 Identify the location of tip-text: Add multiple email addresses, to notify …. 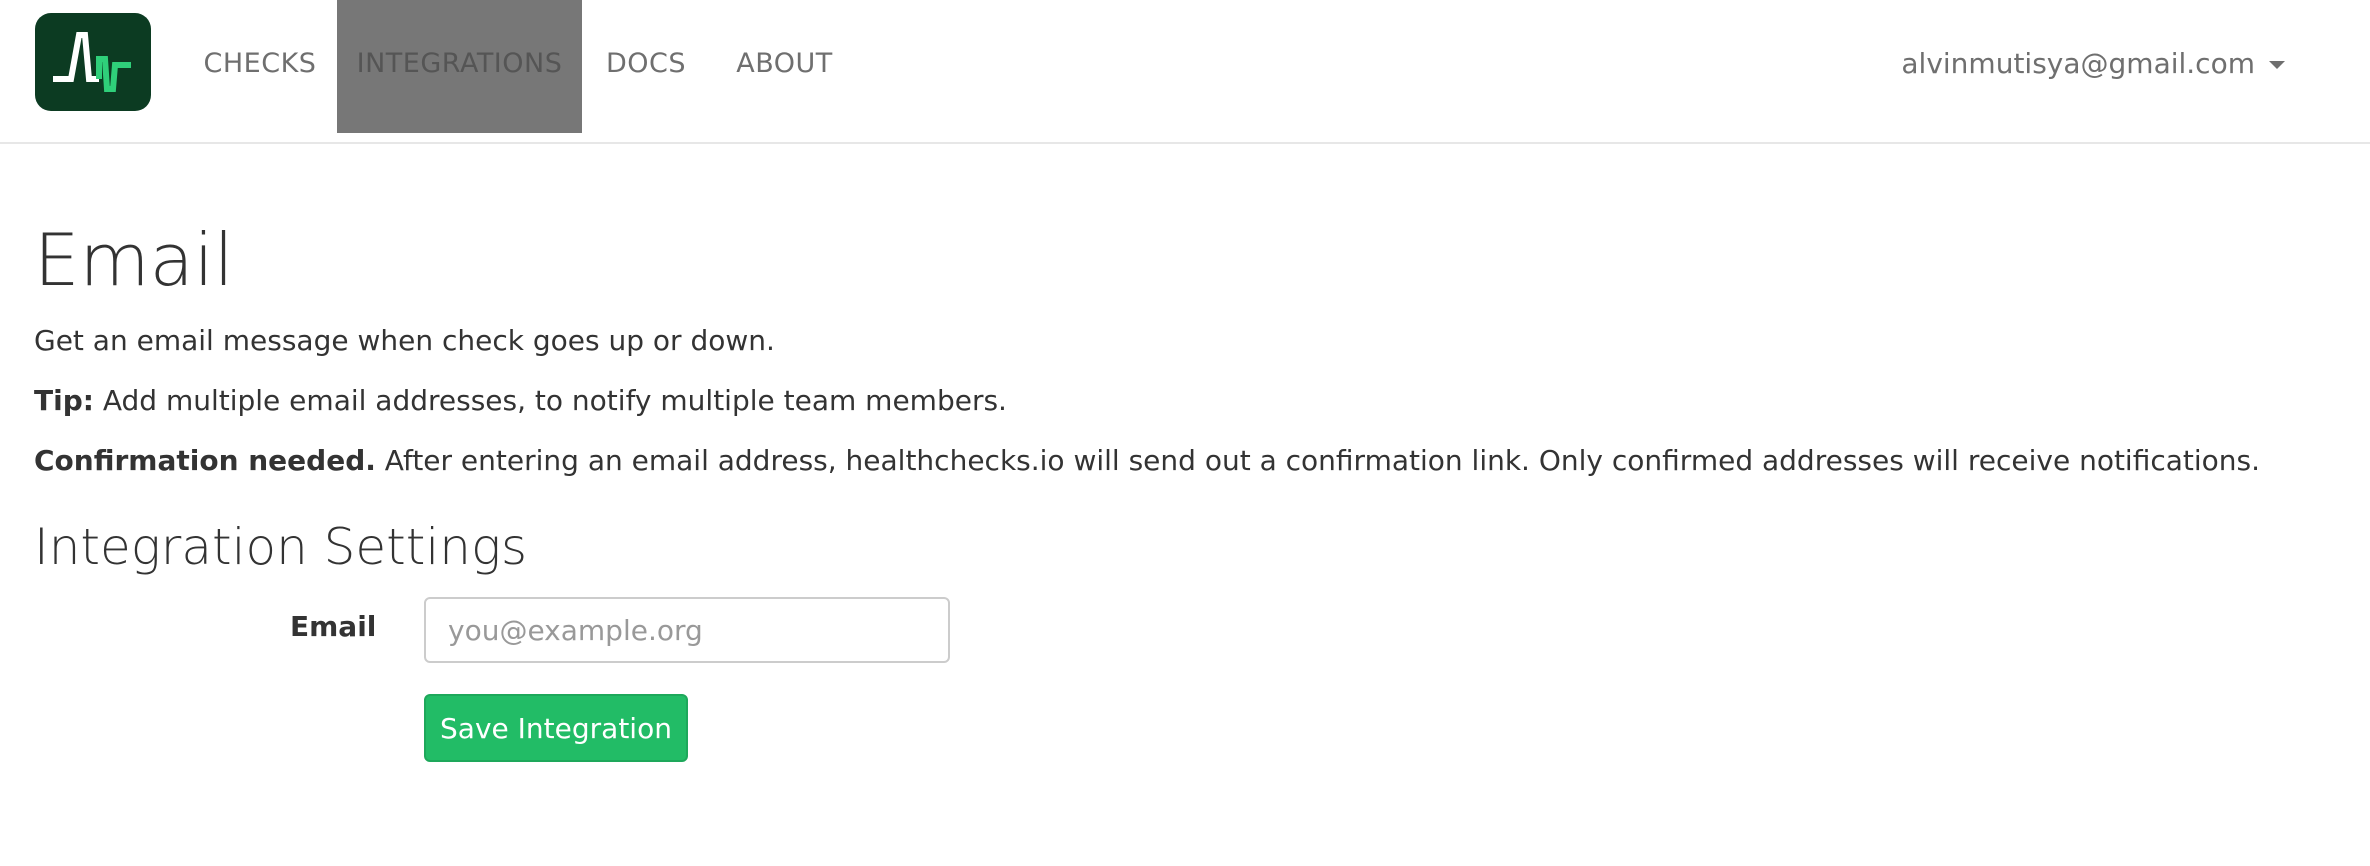
(550, 400).